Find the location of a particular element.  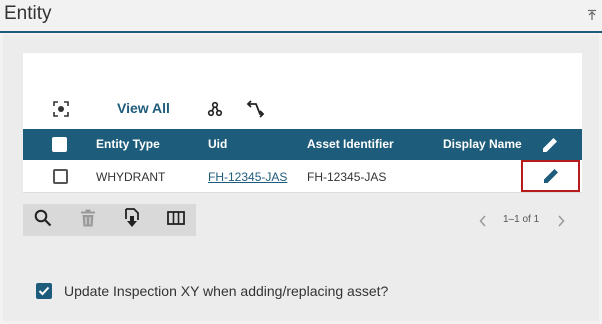

file-download-icon is located at coordinates (132, 220).